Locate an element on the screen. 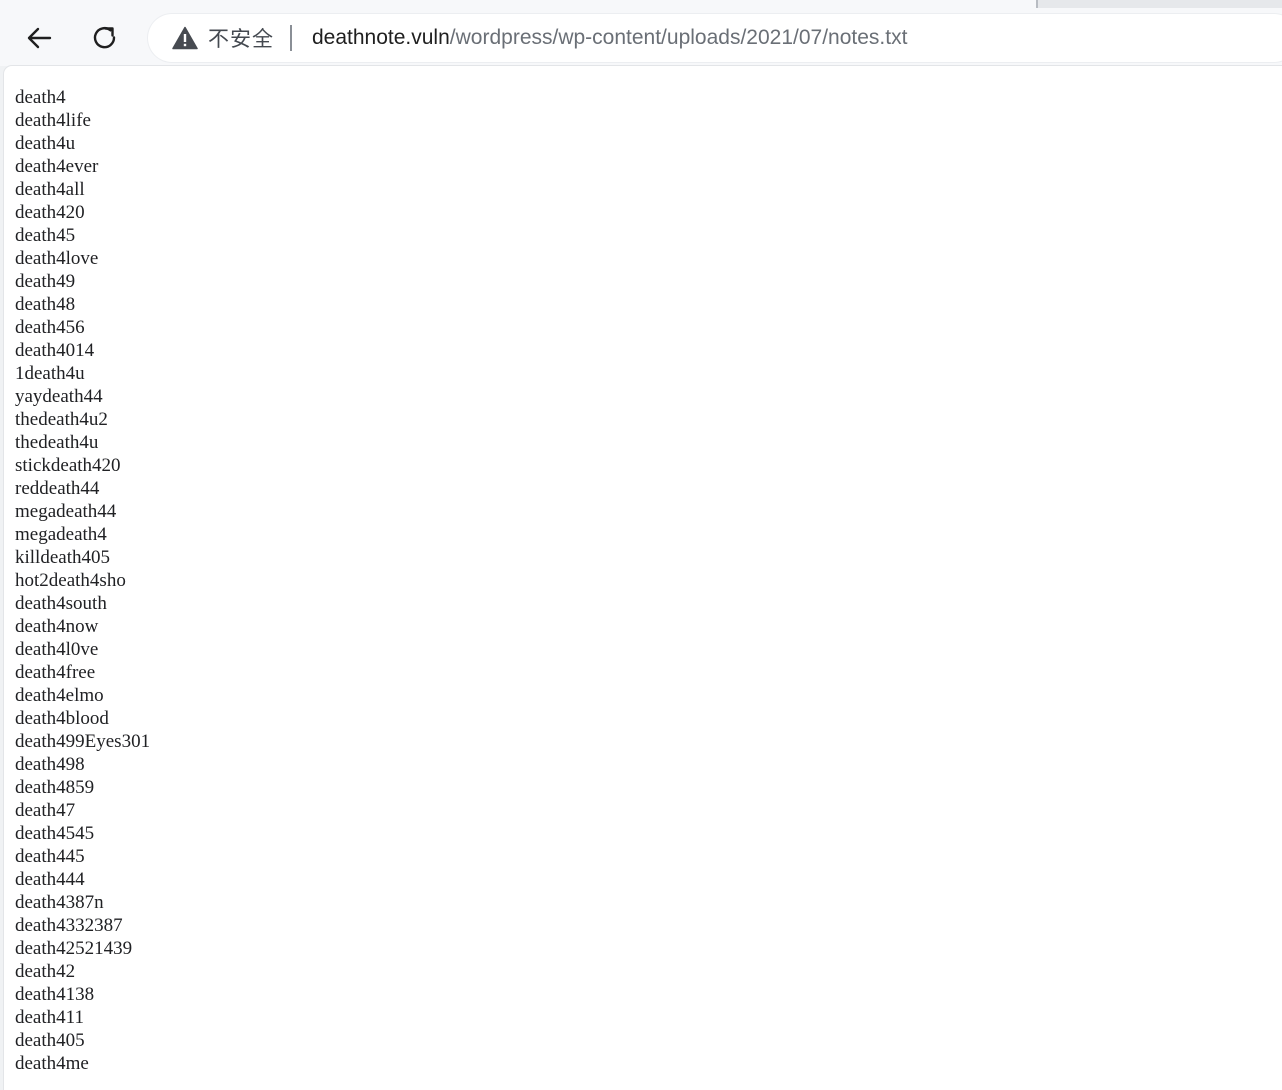 The image size is (1282, 1090). text-line: thedeath4u2 is located at coordinates (61, 419).